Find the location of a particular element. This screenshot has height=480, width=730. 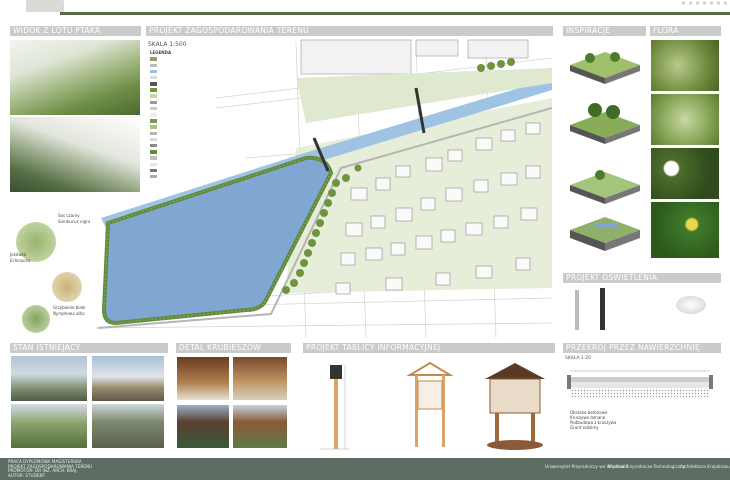

info-board-drawings is located at coordinates (432, 405).